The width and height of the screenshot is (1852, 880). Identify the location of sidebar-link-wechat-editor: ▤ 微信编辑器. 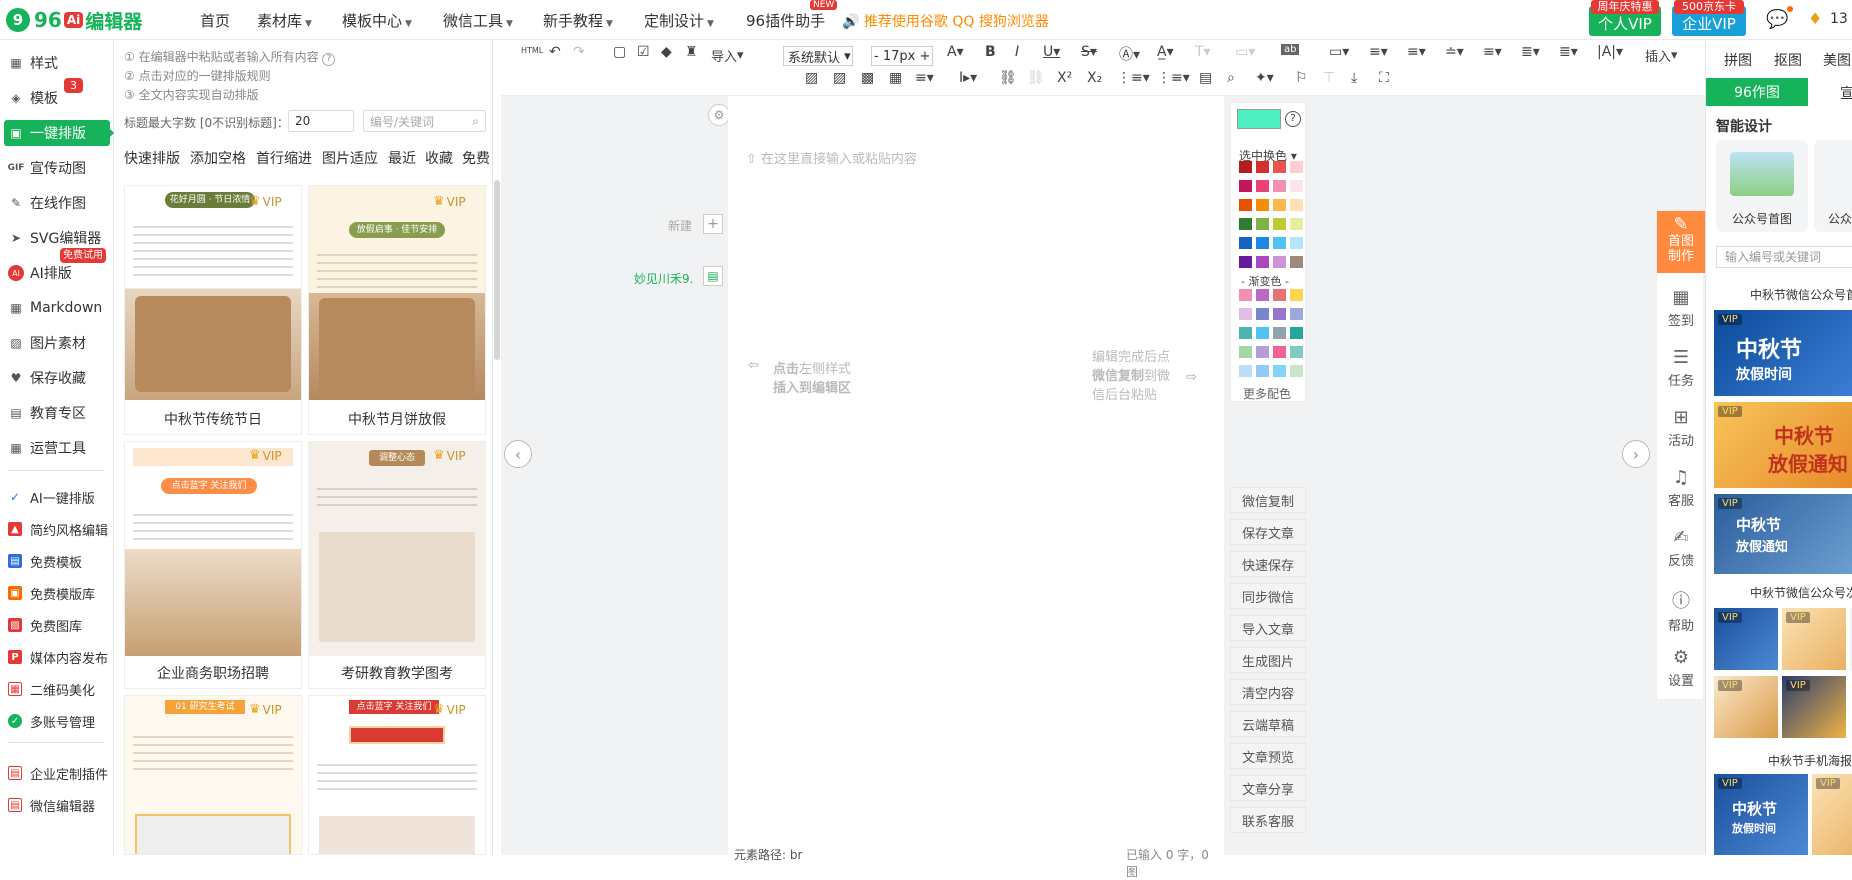
(51, 805).